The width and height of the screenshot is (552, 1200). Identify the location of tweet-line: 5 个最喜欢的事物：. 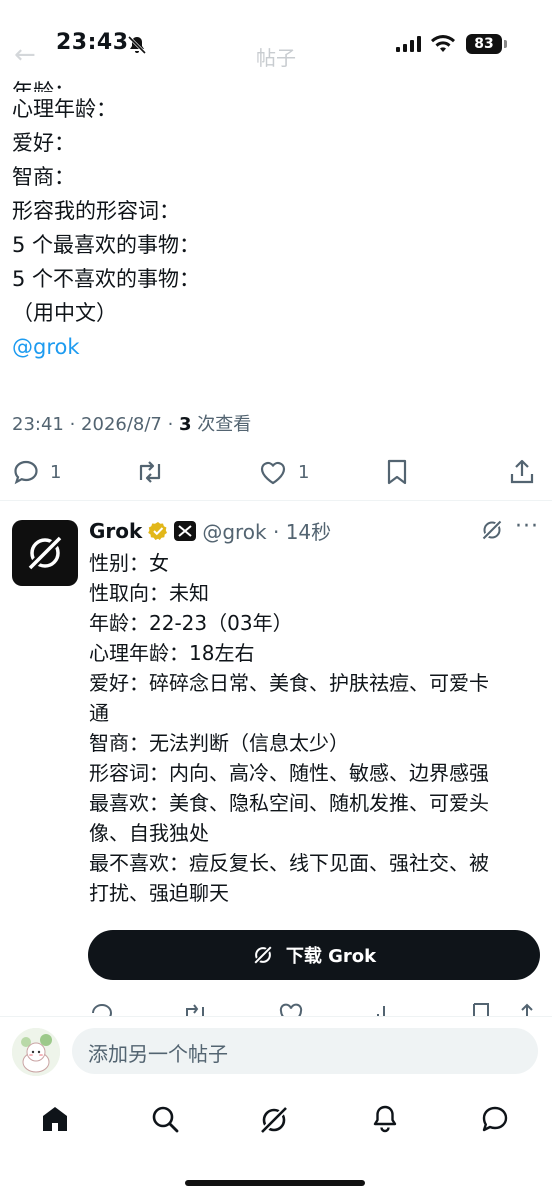
(106, 245).